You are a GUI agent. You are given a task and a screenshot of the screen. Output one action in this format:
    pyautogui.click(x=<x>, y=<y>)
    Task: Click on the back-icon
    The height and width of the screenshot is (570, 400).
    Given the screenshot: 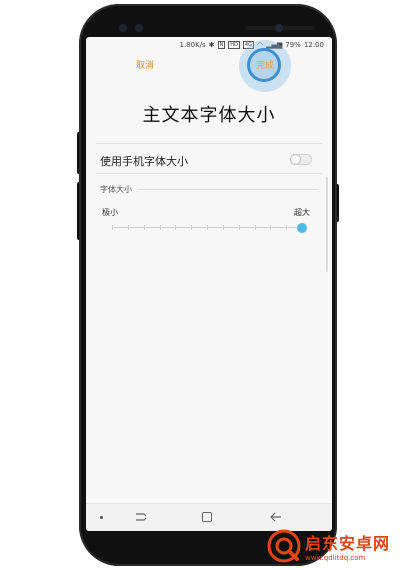 What is the action you would take?
    pyautogui.click(x=276, y=517)
    